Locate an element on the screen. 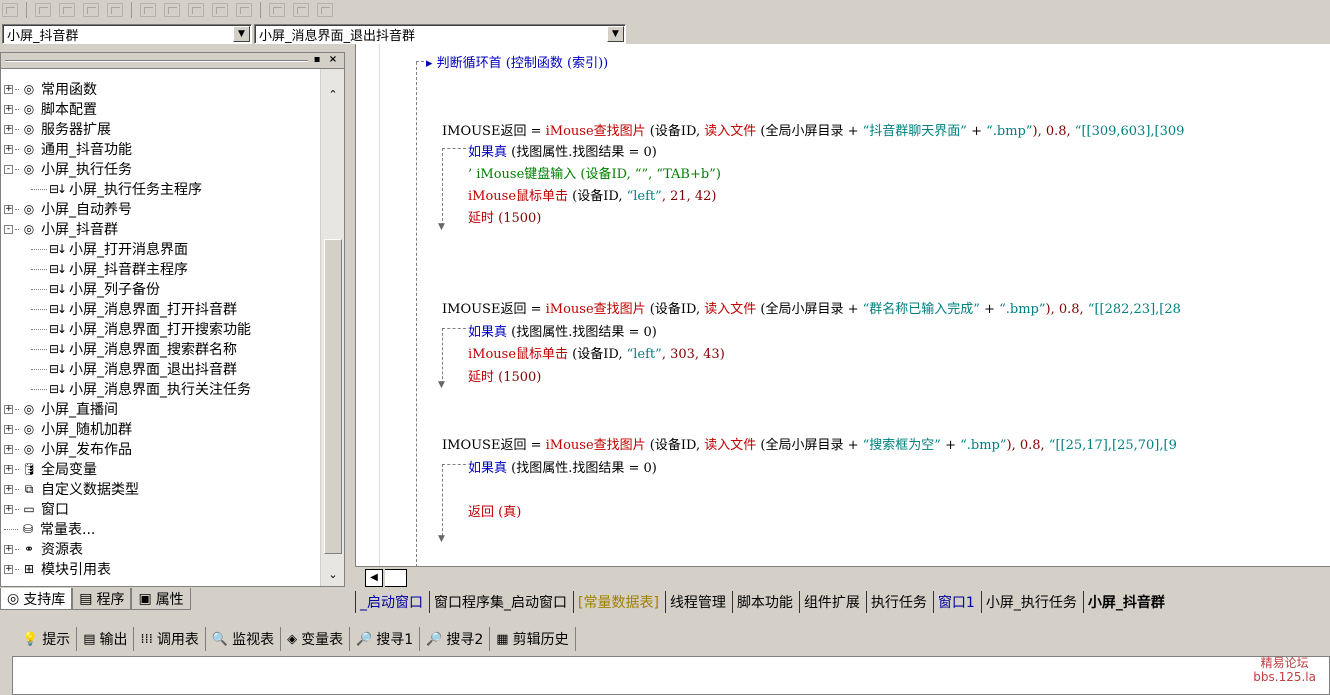 This screenshot has width=1330, height=695. tree-item: - ◎ 小屏_抖音群 is located at coordinates (160, 229).